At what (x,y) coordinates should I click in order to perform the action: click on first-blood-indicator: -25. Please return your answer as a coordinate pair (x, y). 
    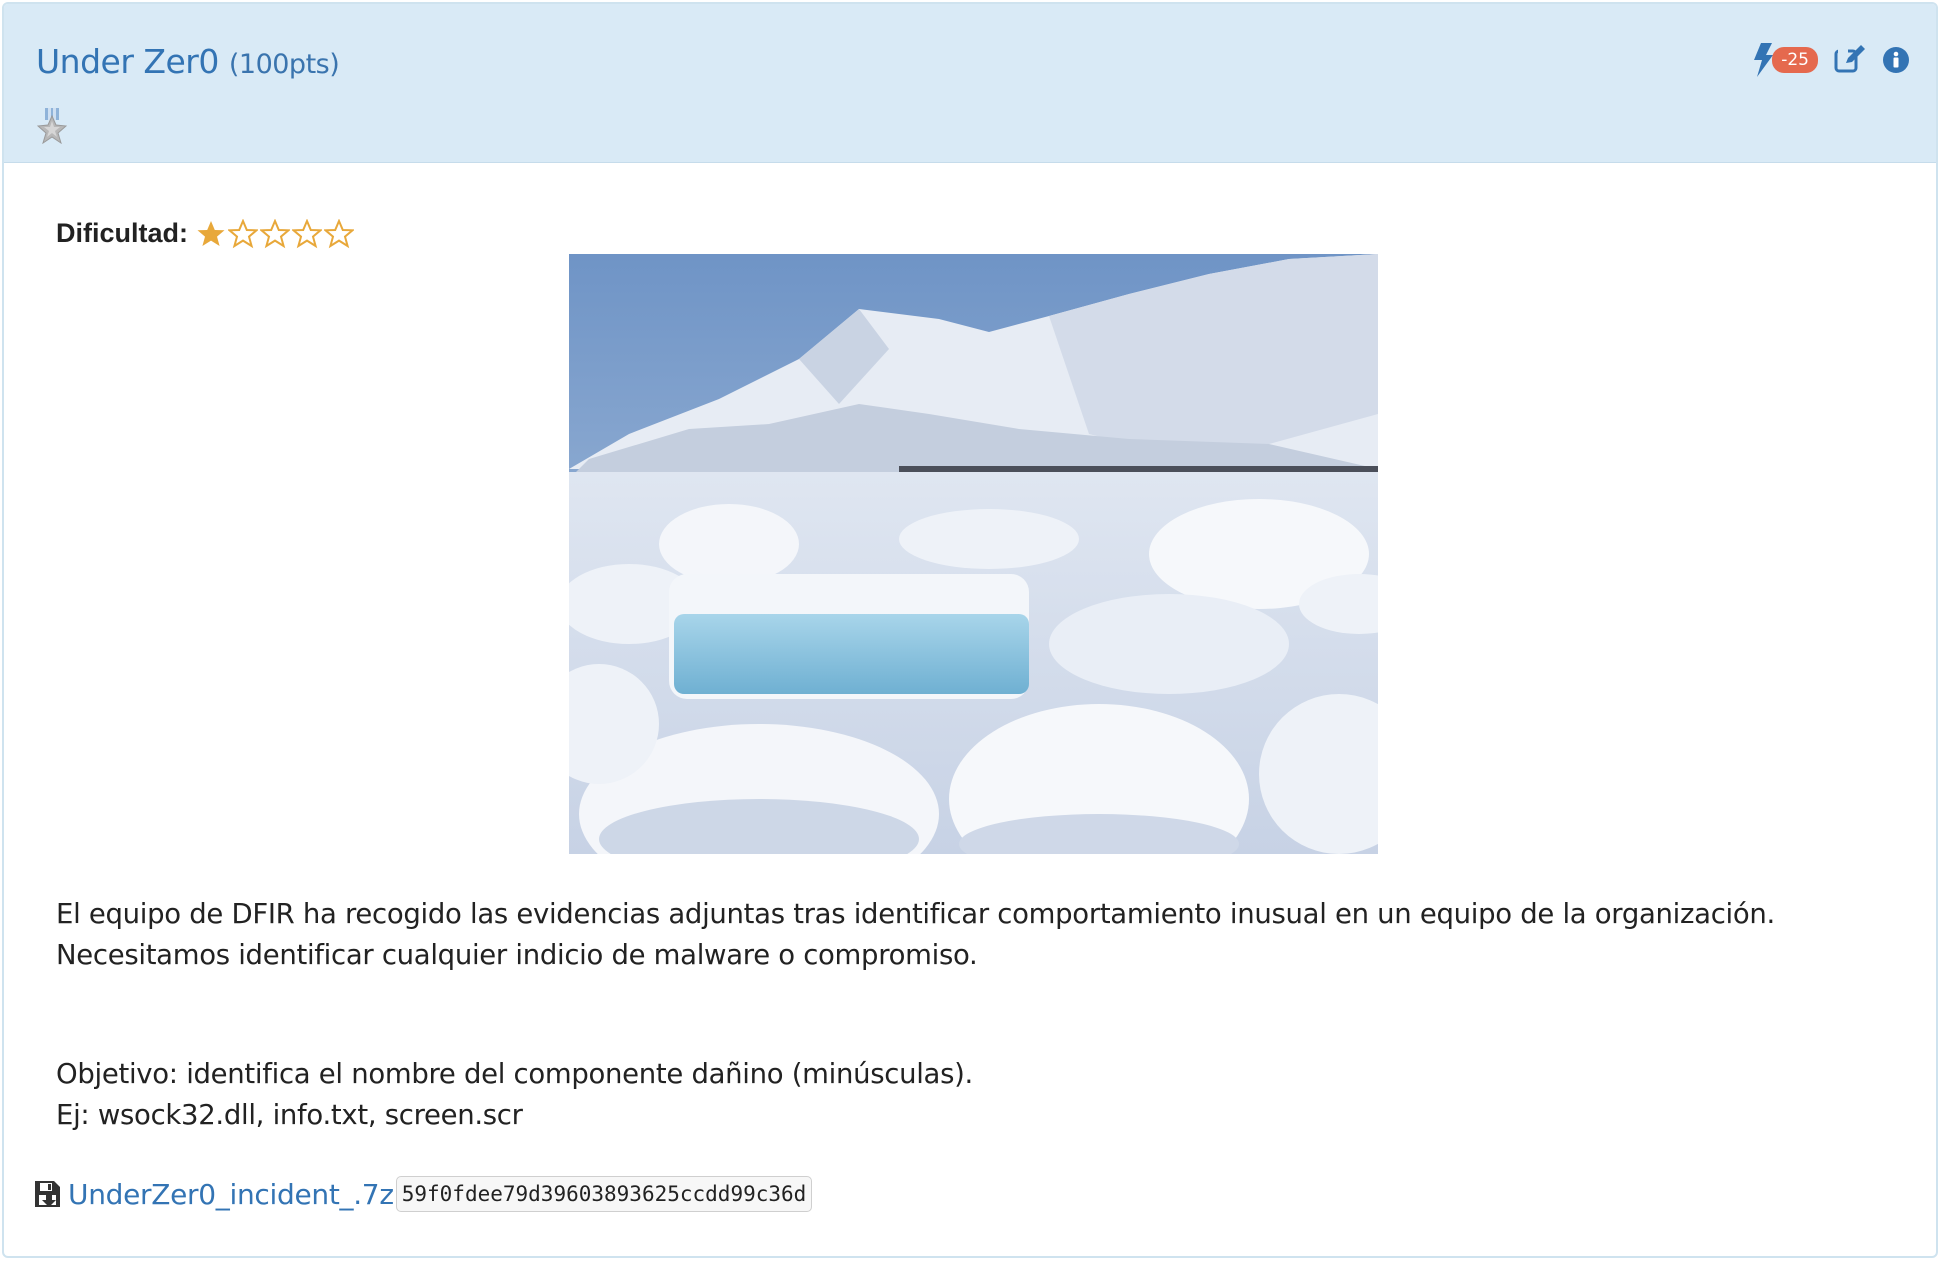
    Looking at the image, I should click on (1785, 60).